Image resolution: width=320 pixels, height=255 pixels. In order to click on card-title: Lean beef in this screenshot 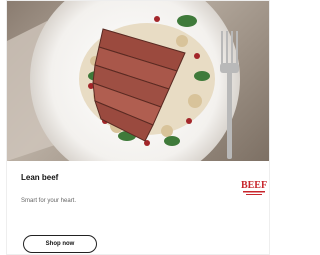, I will do `click(40, 177)`.